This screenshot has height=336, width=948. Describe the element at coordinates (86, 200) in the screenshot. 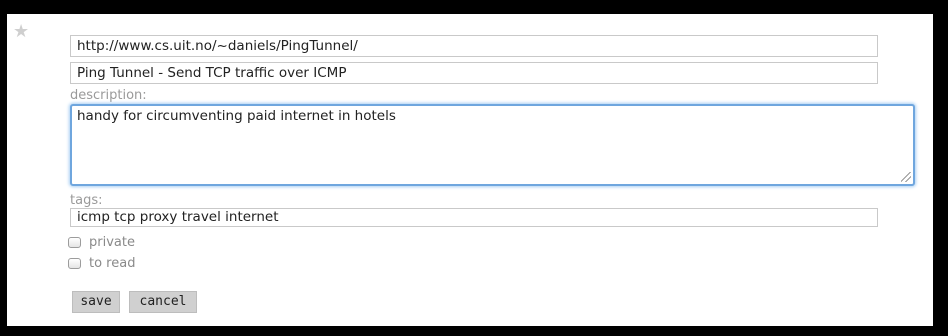

I see `tags-label: tags:` at that location.